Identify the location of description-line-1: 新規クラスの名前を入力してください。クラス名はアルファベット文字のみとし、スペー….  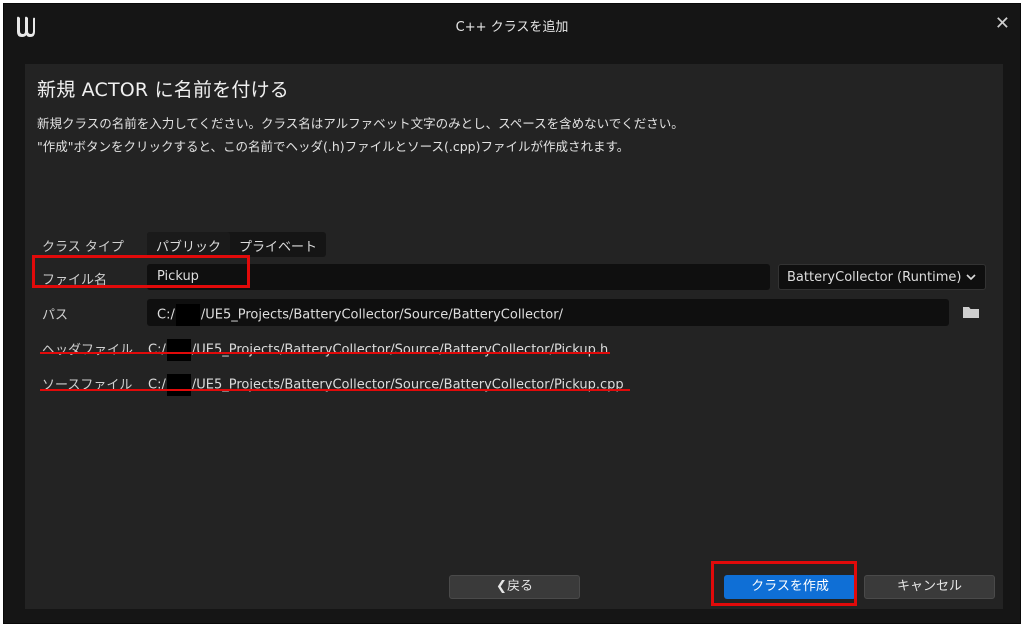
(360, 123).